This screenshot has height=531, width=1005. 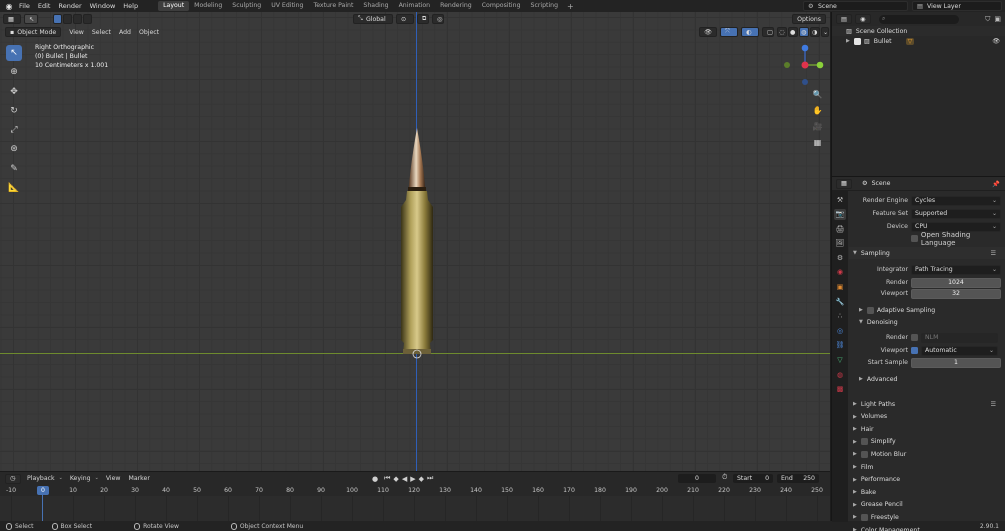 What do you see at coordinates (43, 490) in the screenshot?
I see `playhead-frame-badge: 0` at bounding box center [43, 490].